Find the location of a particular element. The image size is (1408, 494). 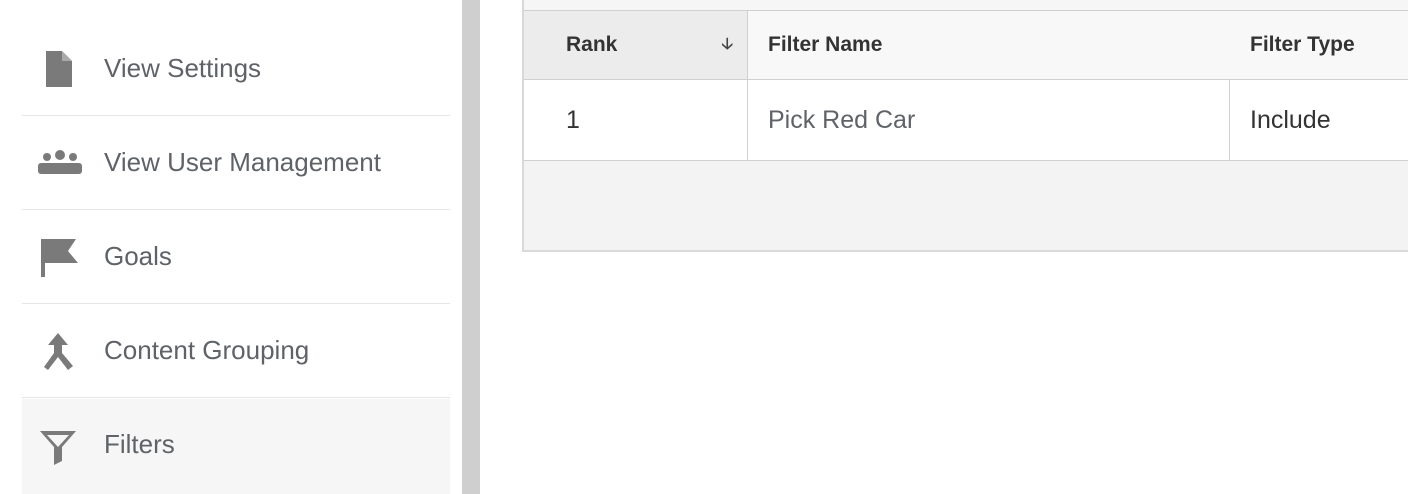

sidebar-item-view-settings: View Settings is located at coordinates (236, 69).